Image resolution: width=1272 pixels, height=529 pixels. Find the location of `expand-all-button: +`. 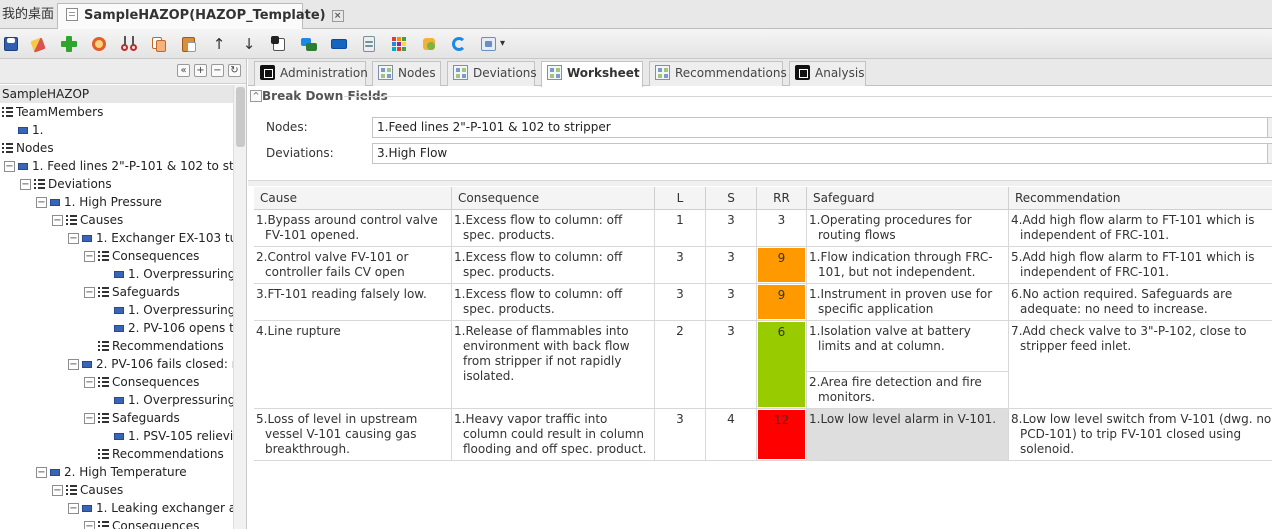

expand-all-button: + is located at coordinates (200, 70).